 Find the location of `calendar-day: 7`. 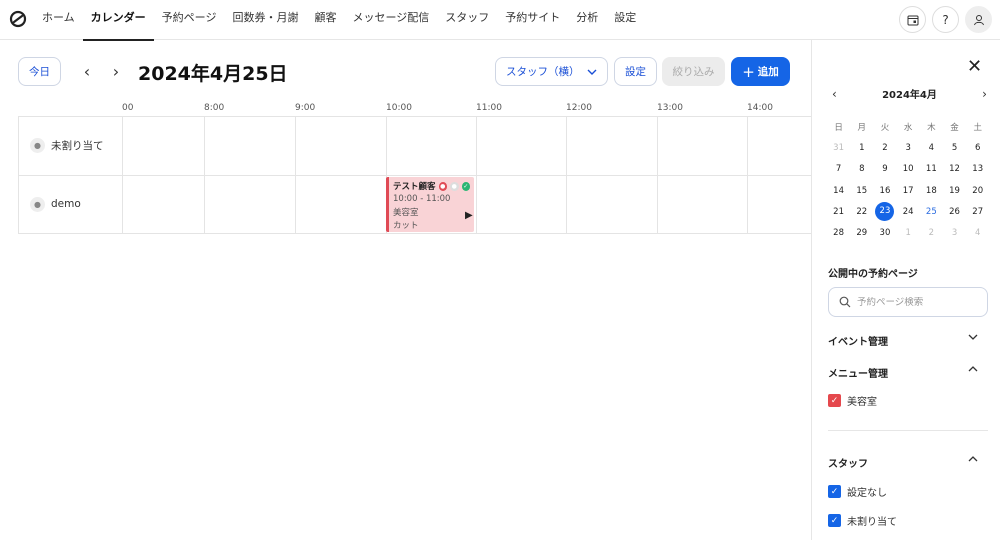

calendar-day: 7 is located at coordinates (838, 169).